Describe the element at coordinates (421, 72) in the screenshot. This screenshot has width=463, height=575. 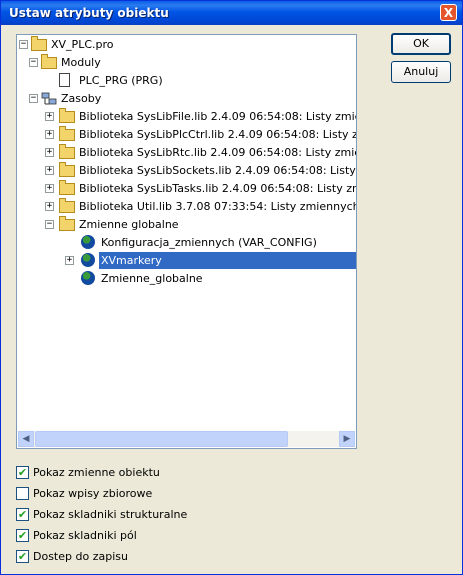
I see `cancel-button: Anuluj` at that location.